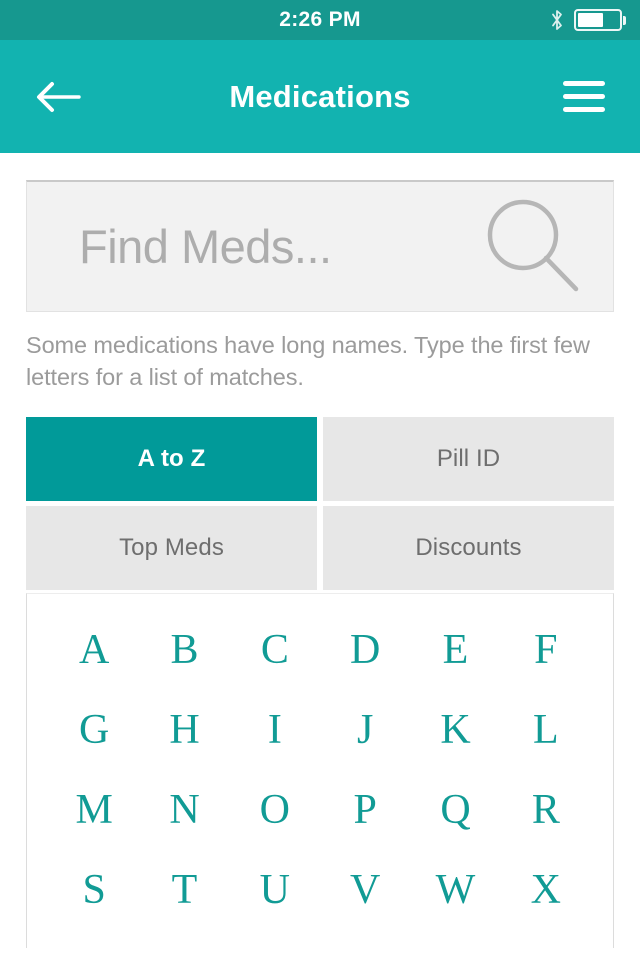  I want to click on alphabet-letter-k: K, so click(455, 730).